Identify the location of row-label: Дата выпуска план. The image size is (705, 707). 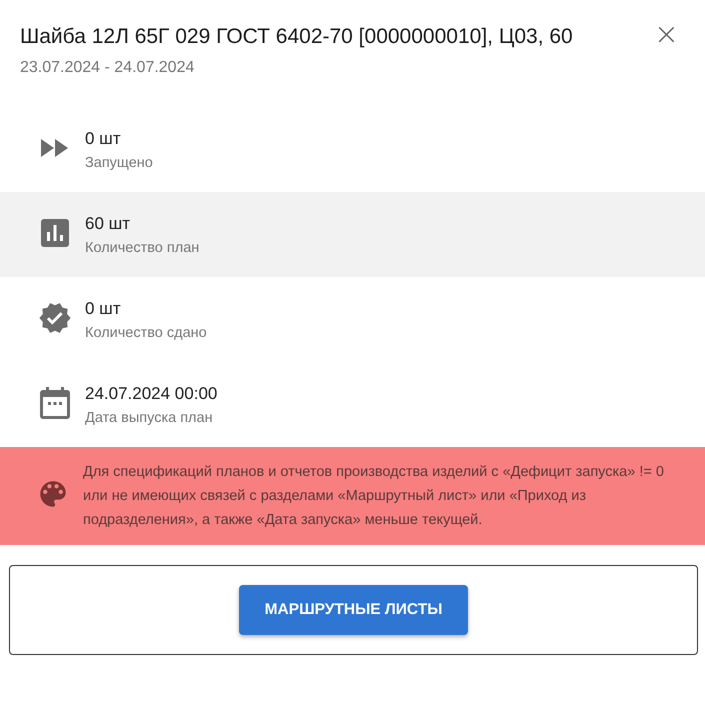
(149, 418).